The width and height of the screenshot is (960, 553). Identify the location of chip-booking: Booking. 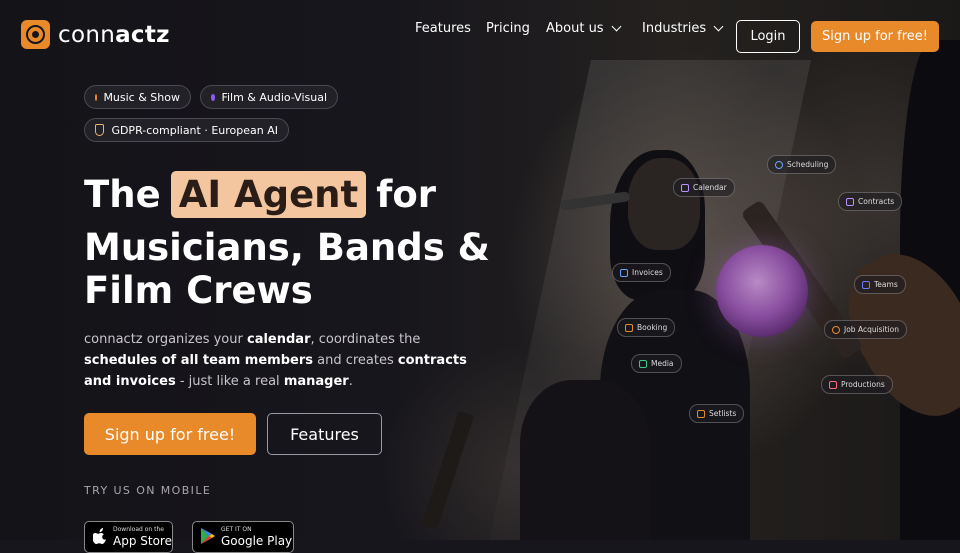
(646, 327).